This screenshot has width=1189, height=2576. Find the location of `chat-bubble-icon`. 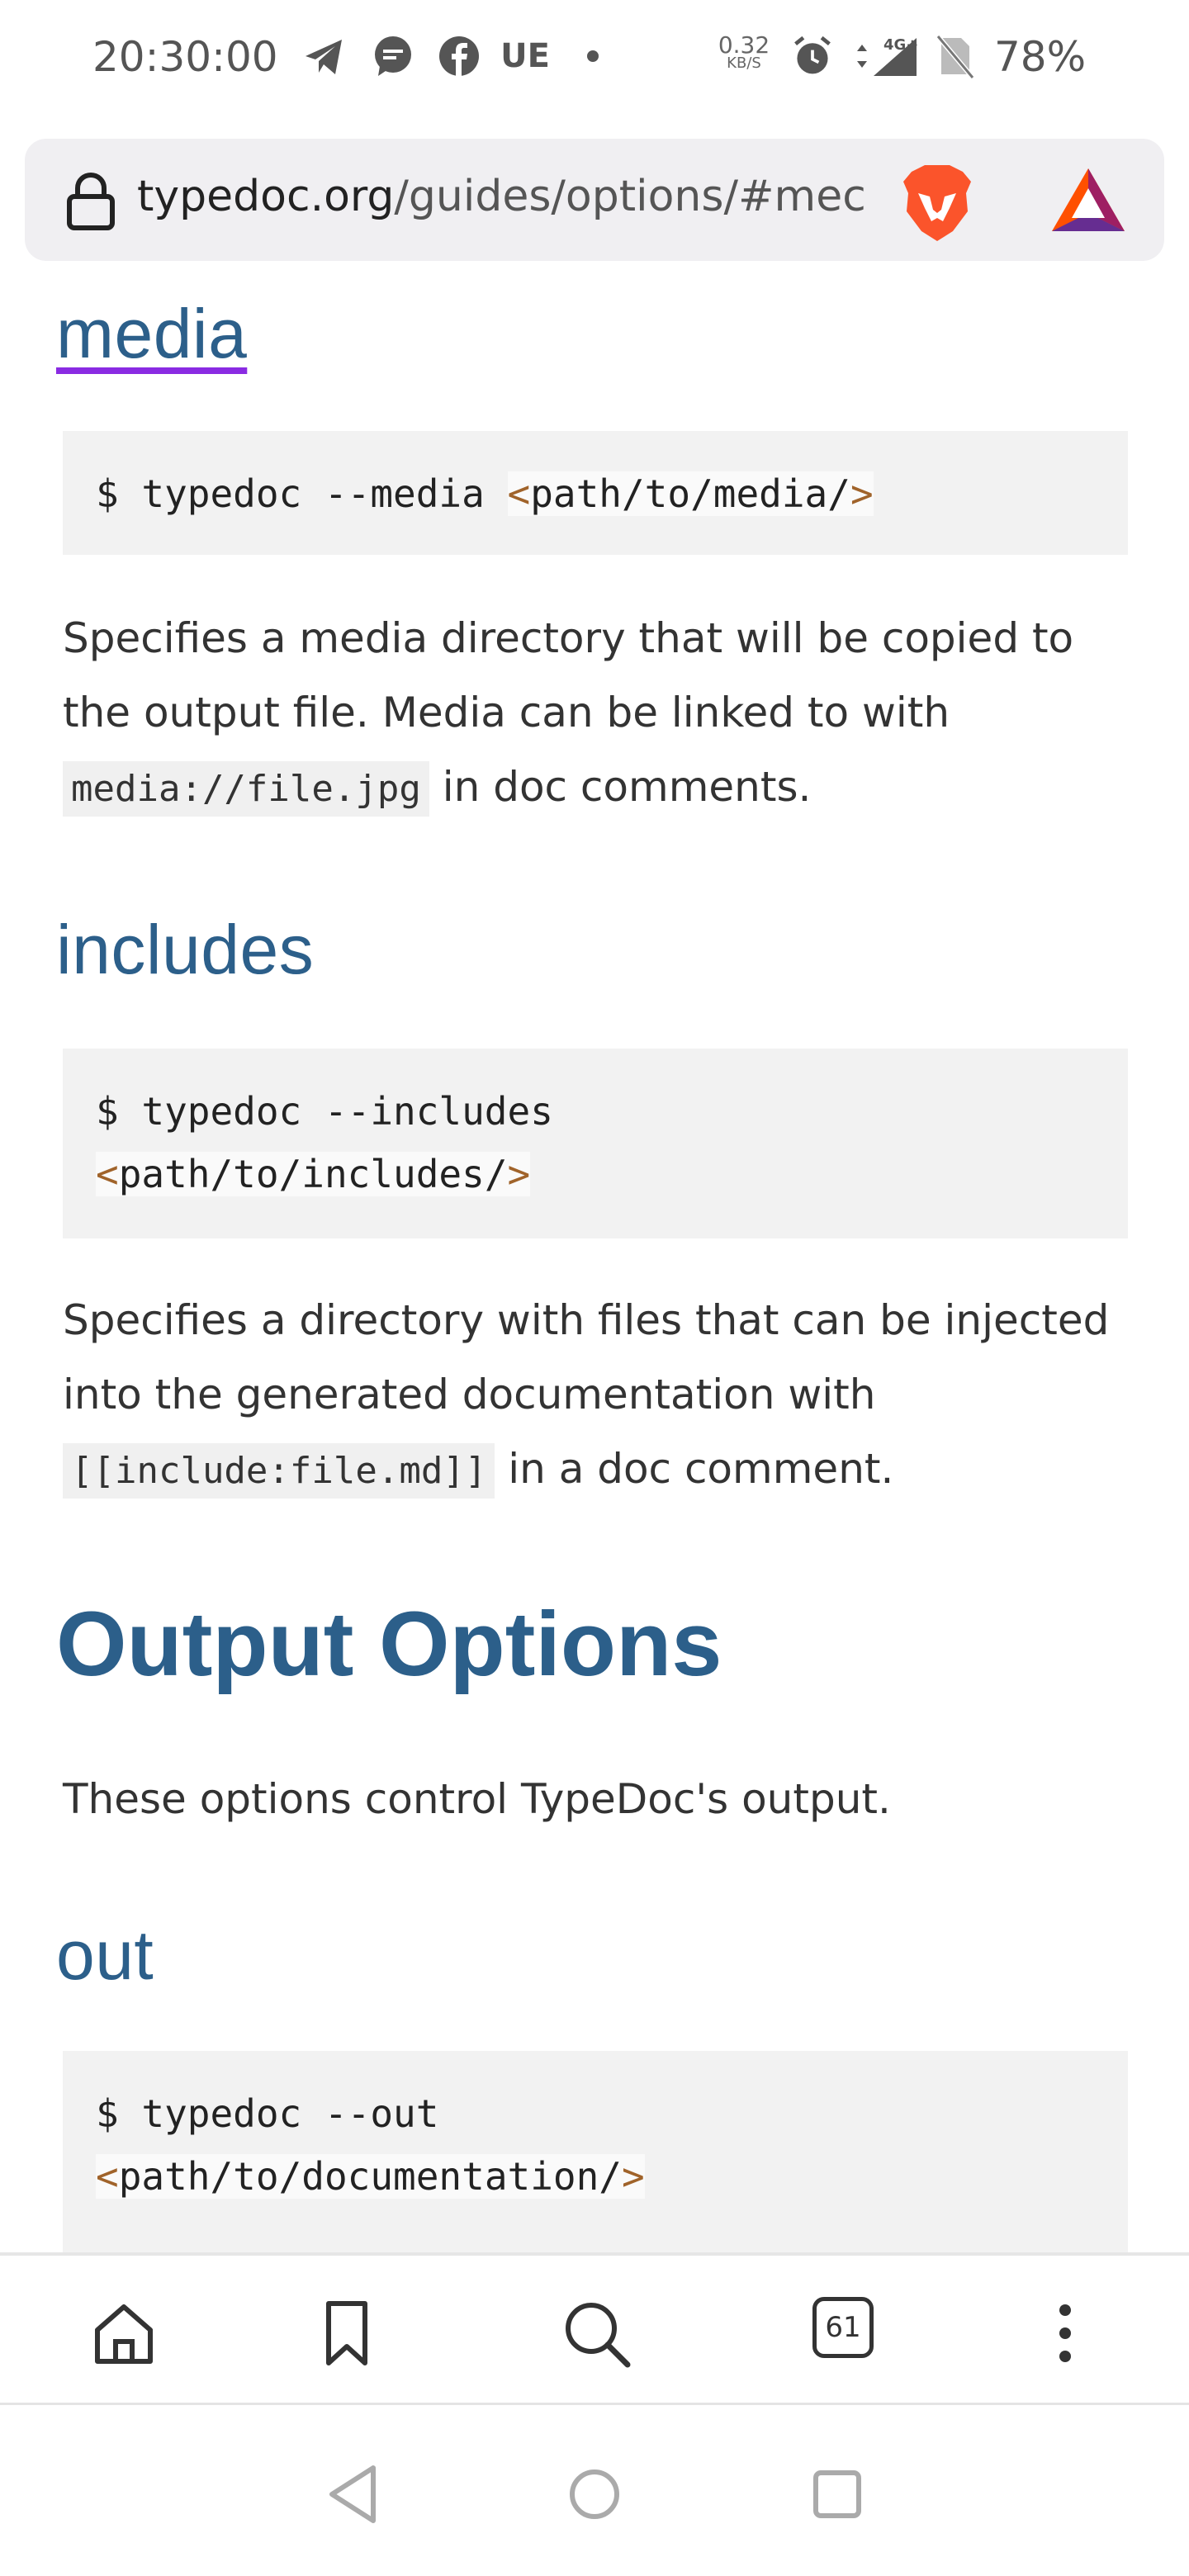

chat-bubble-icon is located at coordinates (393, 56).